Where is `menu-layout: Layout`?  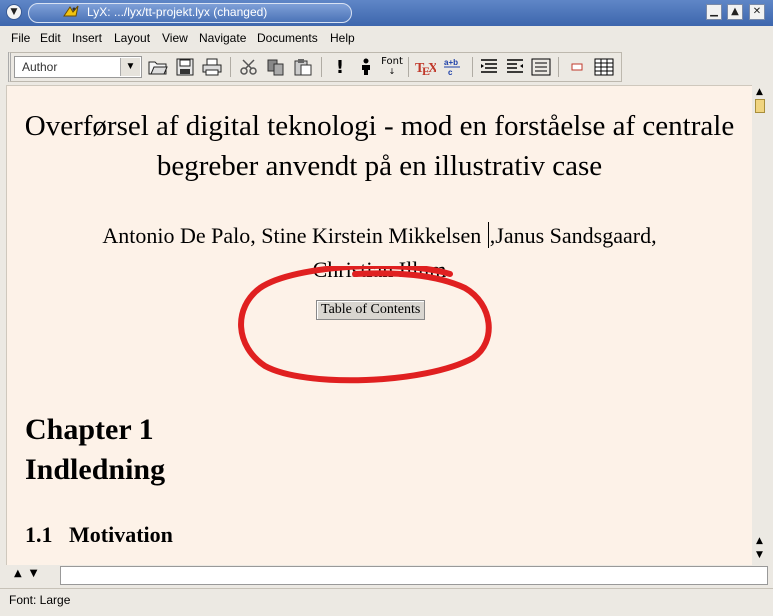
menu-layout: Layout is located at coordinates (132, 38).